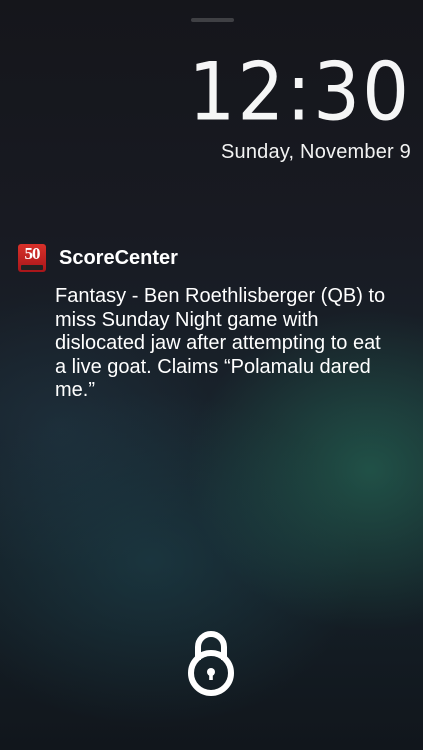 This screenshot has height=750, width=423. Describe the element at coordinates (118, 257) in the screenshot. I see `notification-app-name: ScoreCenter` at that location.